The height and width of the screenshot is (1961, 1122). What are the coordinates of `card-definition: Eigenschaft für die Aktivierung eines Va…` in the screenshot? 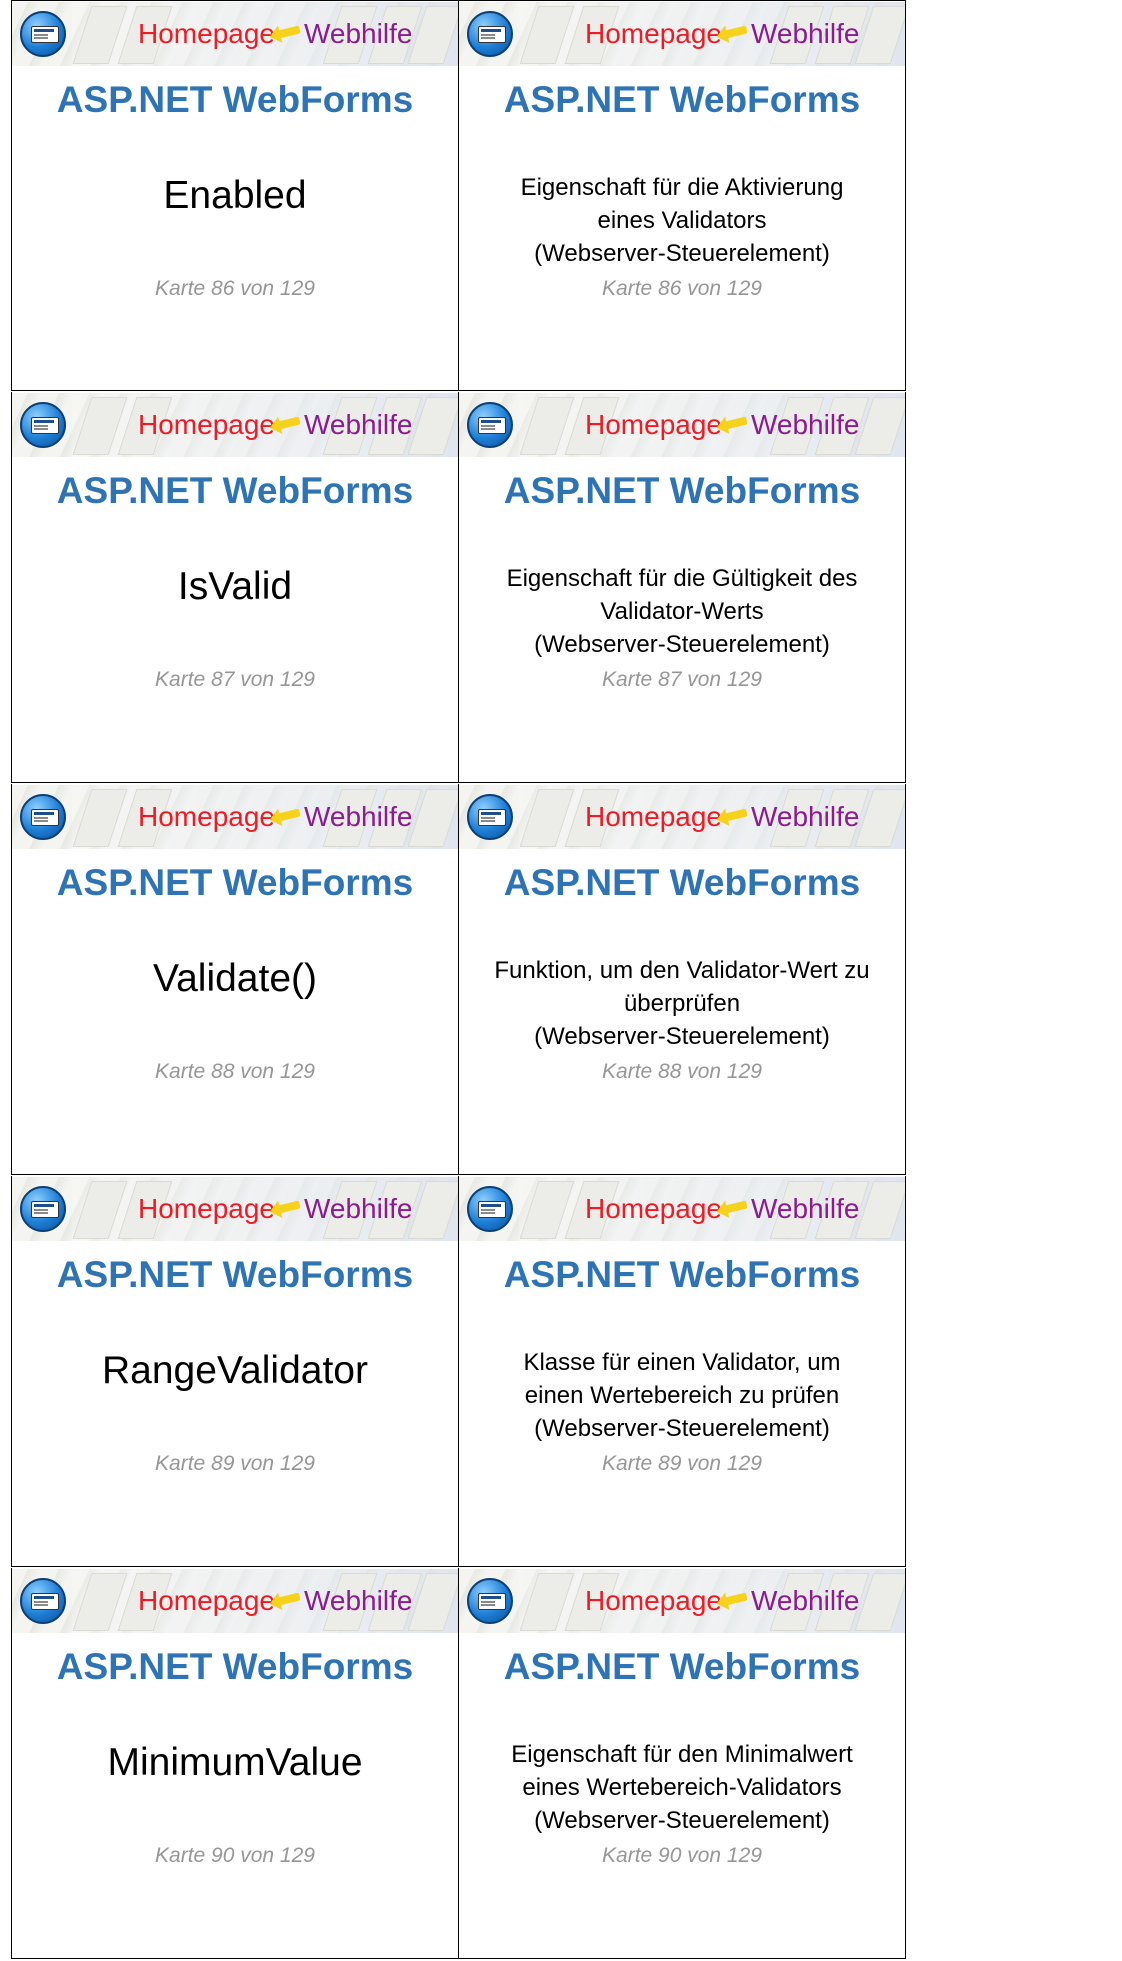 It's located at (682, 220).